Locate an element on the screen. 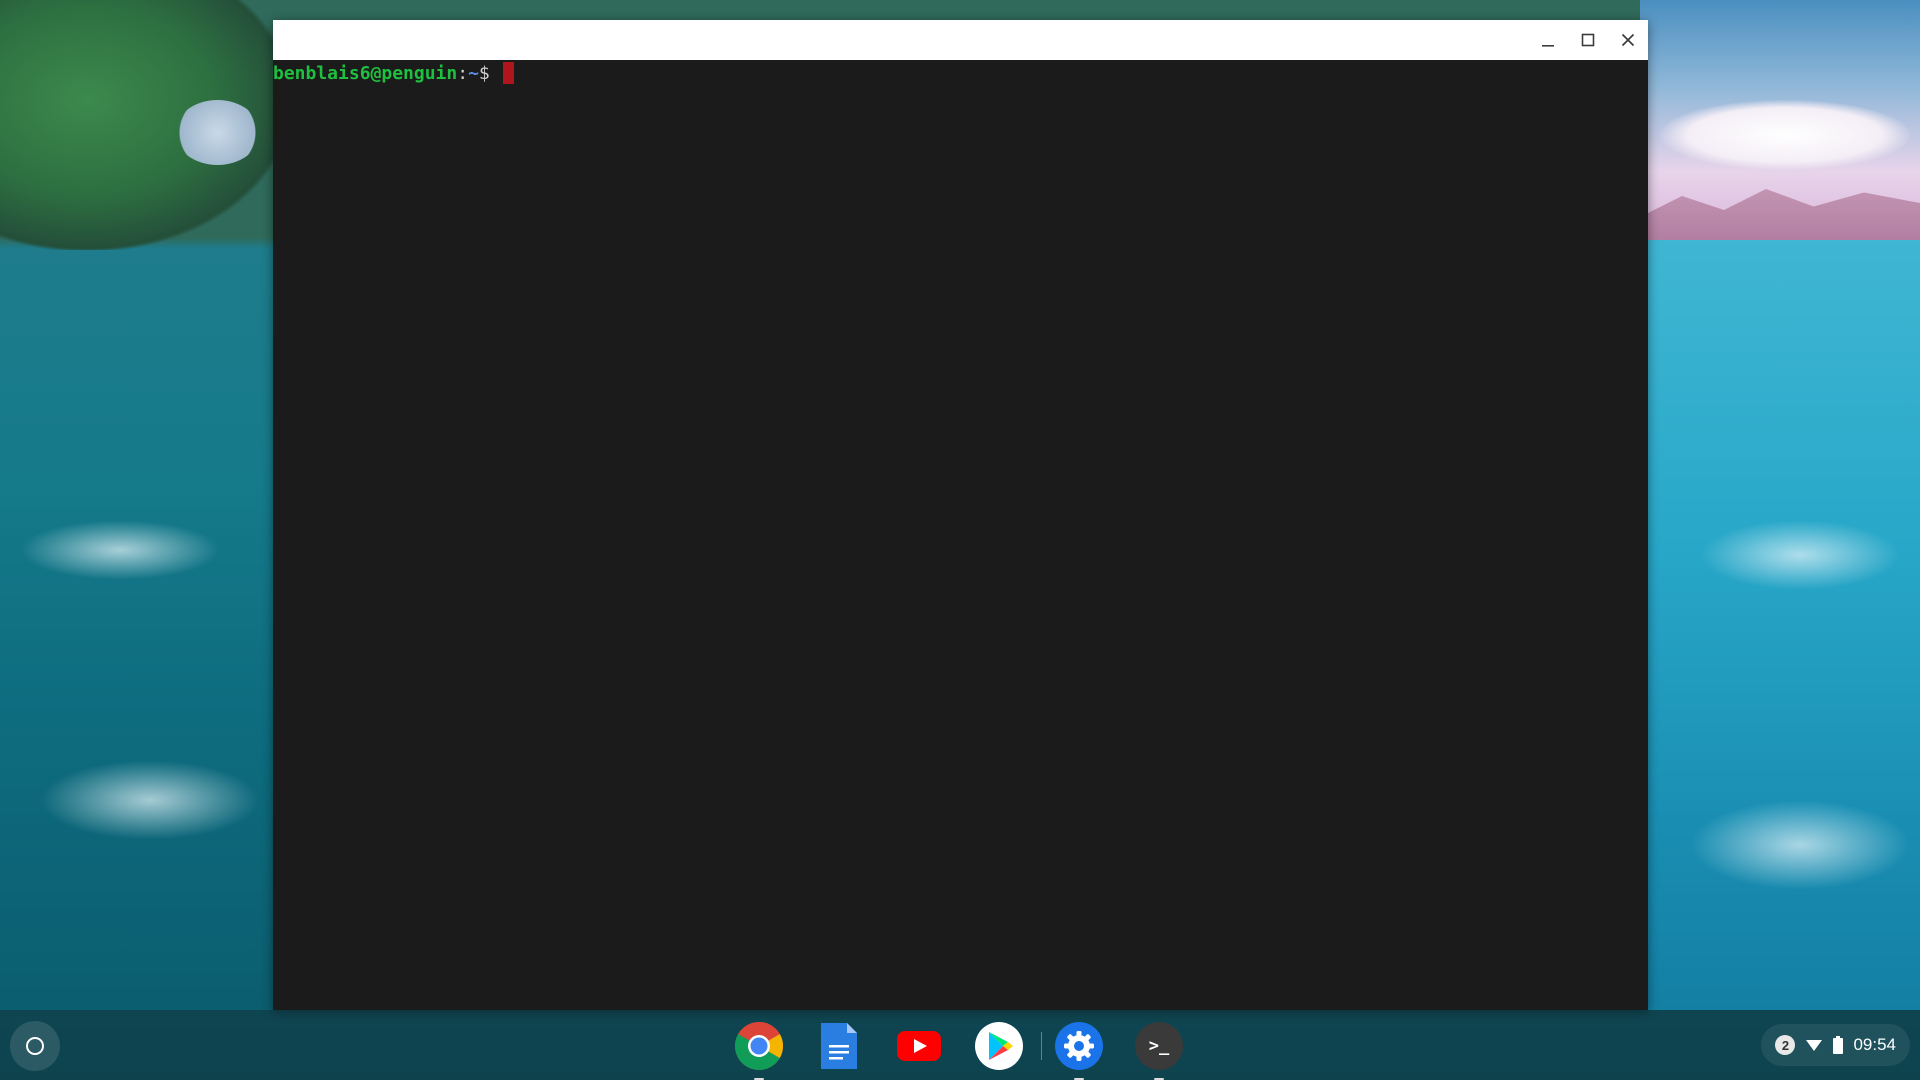  shelf-app-chrome is located at coordinates (759, 1049).